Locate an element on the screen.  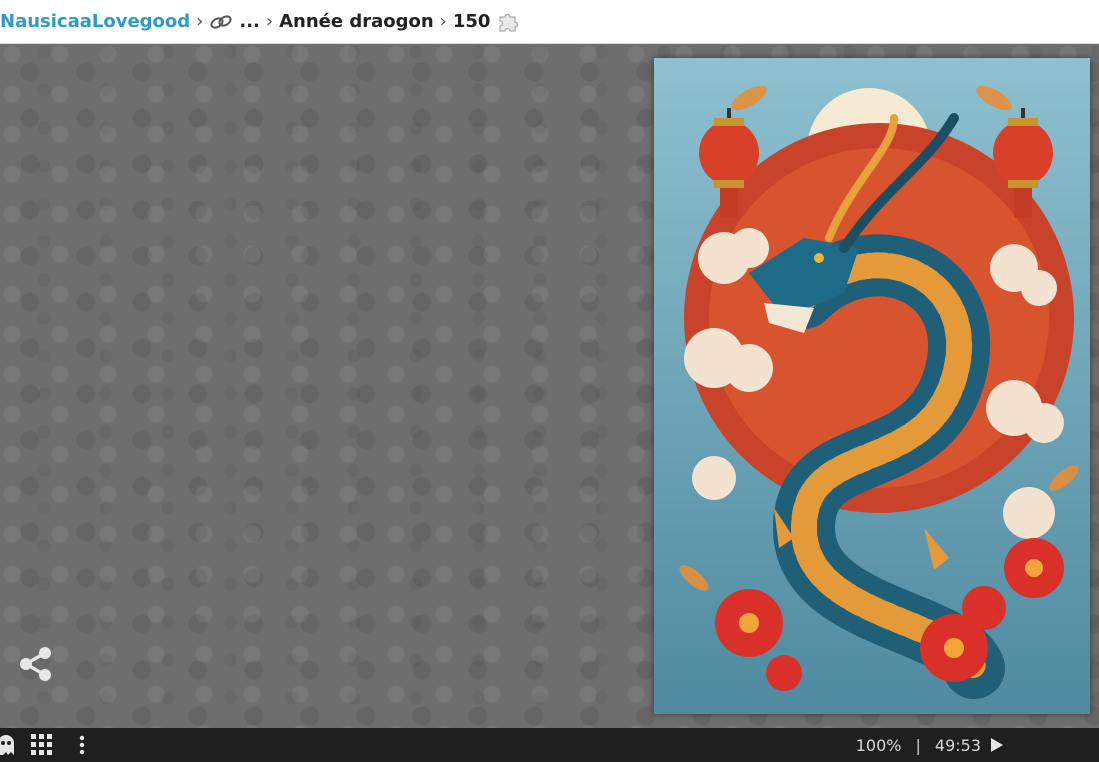
vertical-dots-icon is located at coordinates (82, 745).